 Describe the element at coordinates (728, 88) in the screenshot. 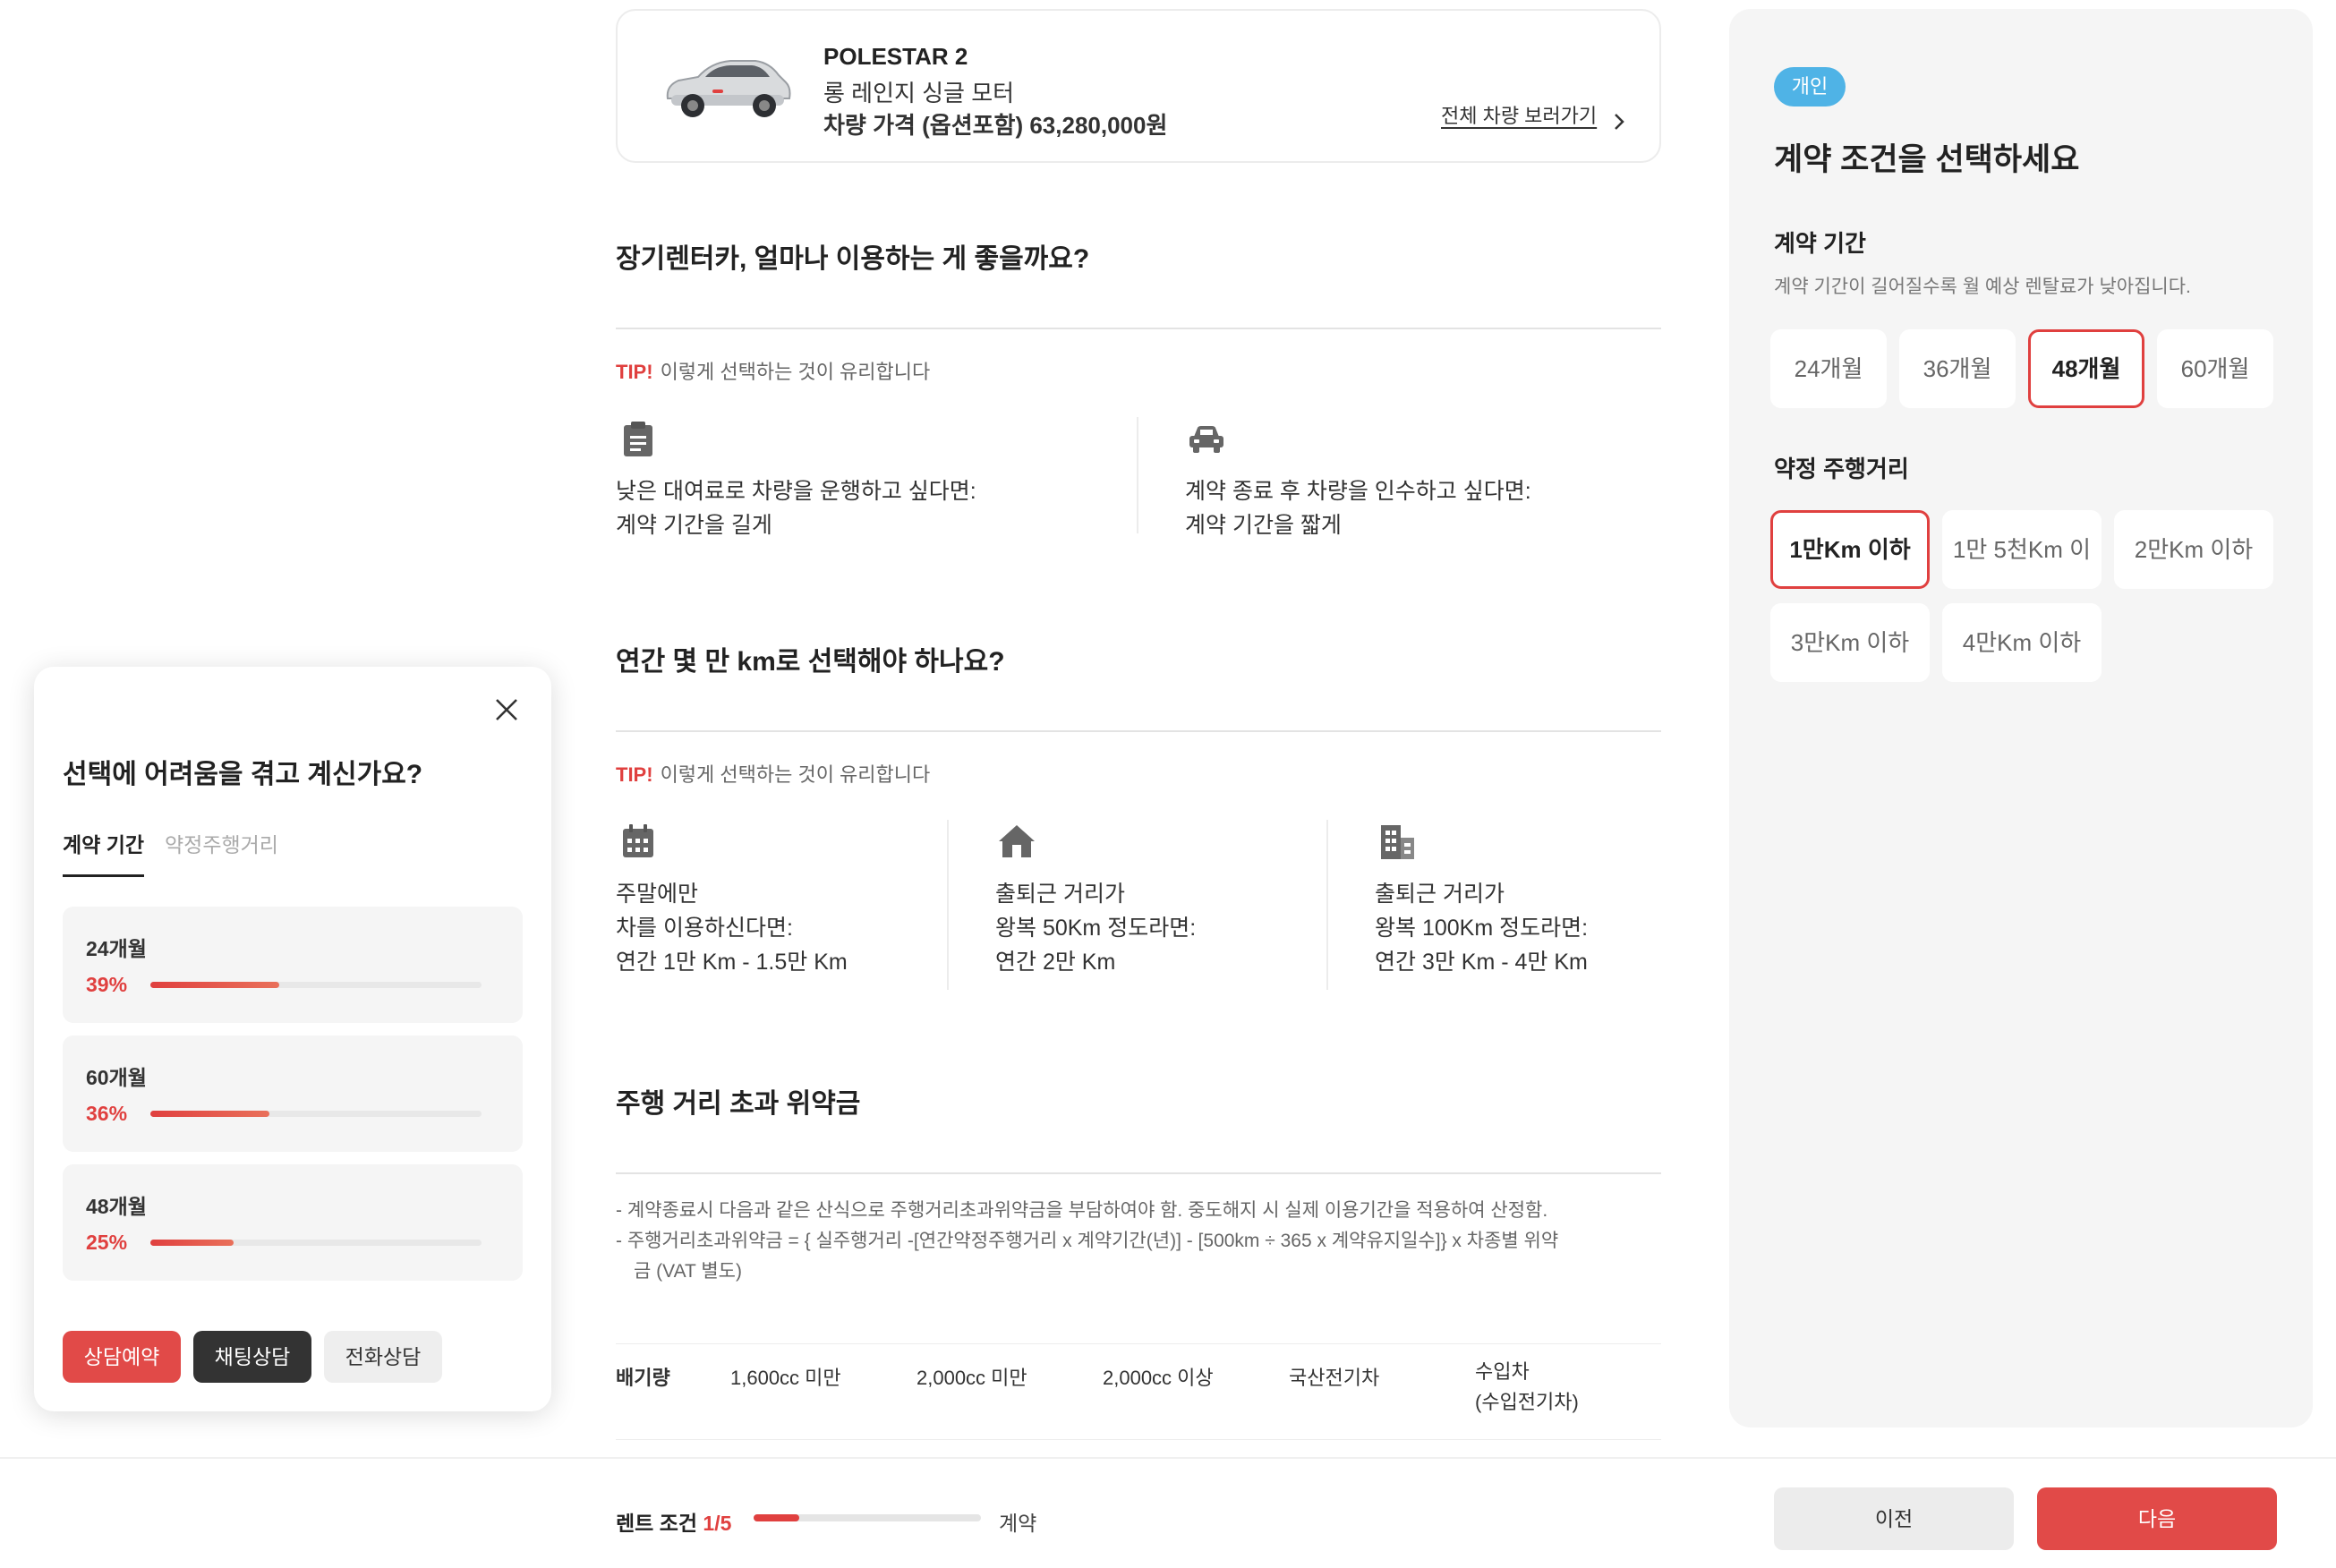

I see `car-image` at that location.